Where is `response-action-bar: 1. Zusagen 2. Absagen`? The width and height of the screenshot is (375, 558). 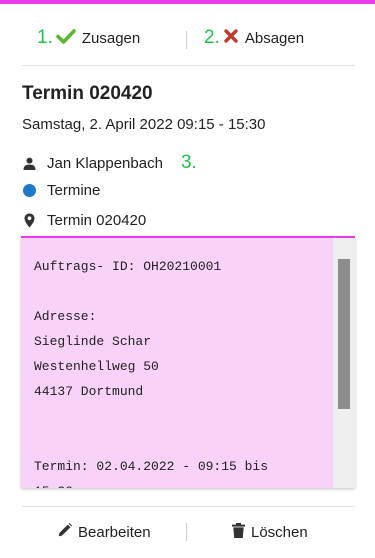
response-action-bar: 1. Zusagen 2. Absagen is located at coordinates (188, 40).